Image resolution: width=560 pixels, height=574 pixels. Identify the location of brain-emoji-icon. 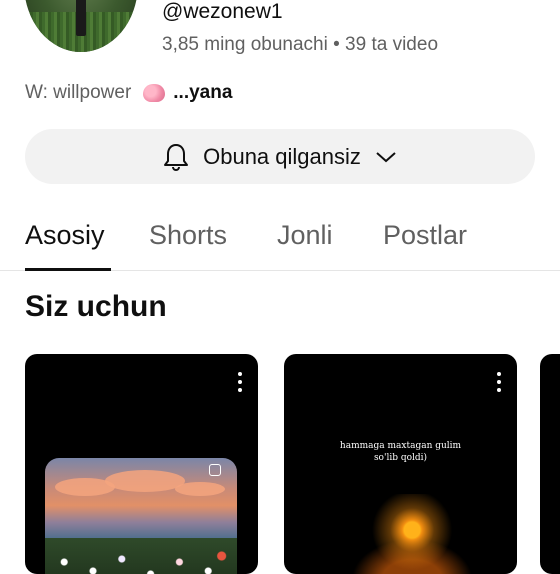
(154, 93).